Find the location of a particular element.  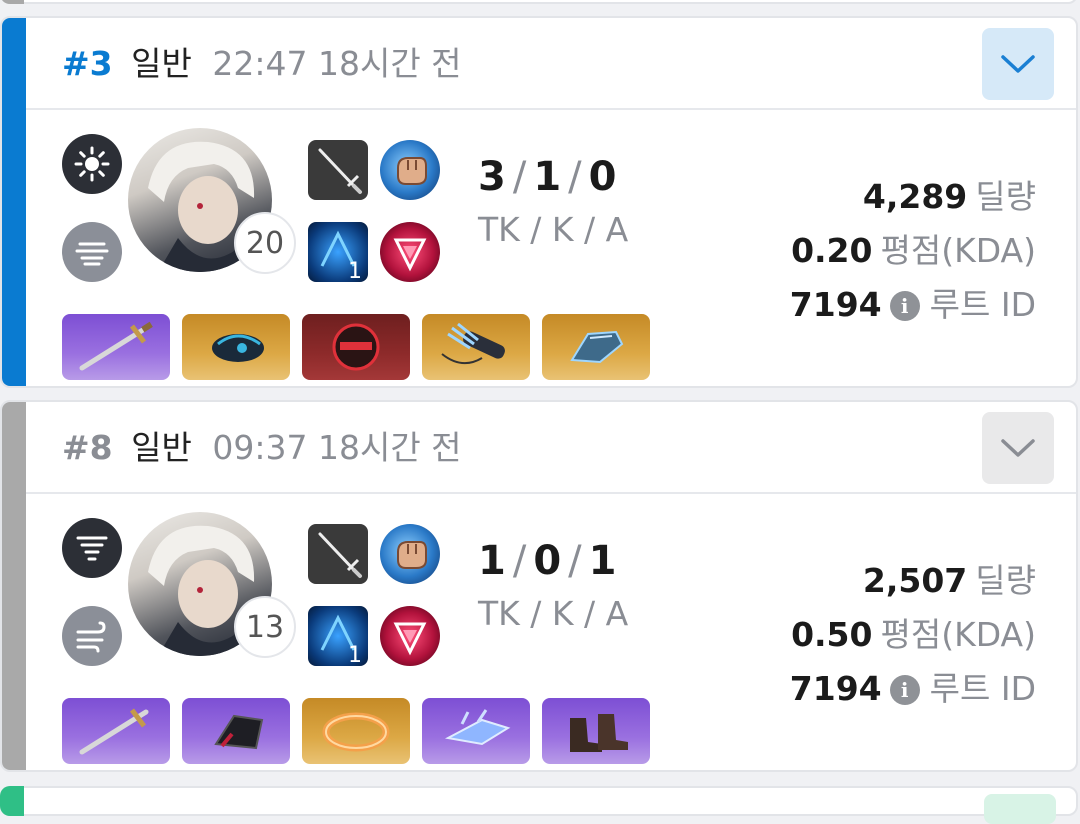

score-value: 0.50 is located at coordinates (832, 634).